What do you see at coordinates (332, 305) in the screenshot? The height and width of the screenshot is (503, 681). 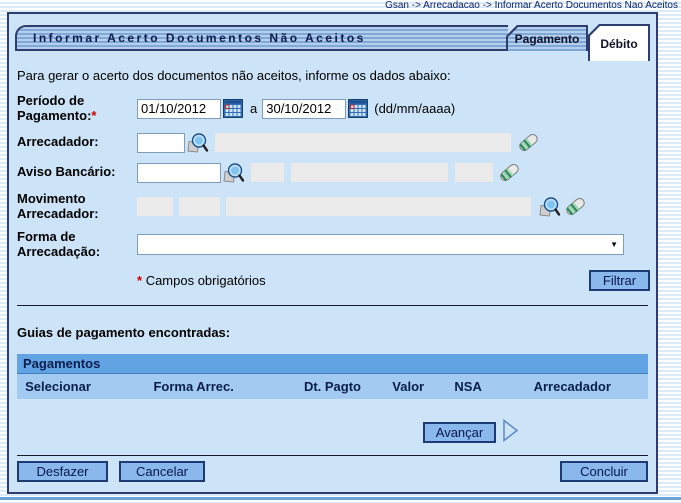 I see `section-divider` at bounding box center [332, 305].